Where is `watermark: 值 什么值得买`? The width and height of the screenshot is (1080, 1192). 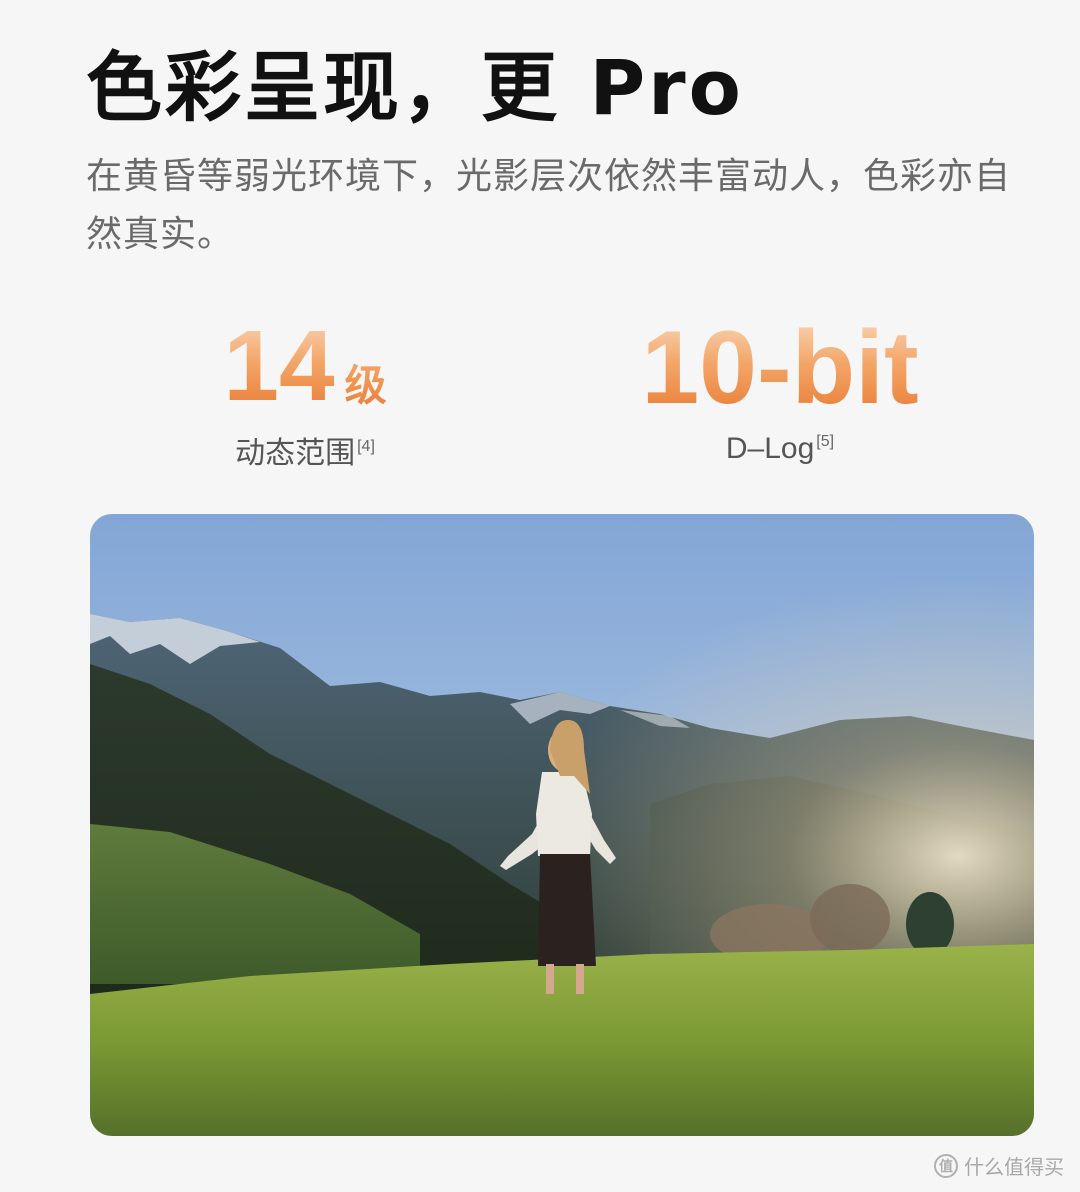
watermark: 值 什么值得买 is located at coordinates (999, 1165).